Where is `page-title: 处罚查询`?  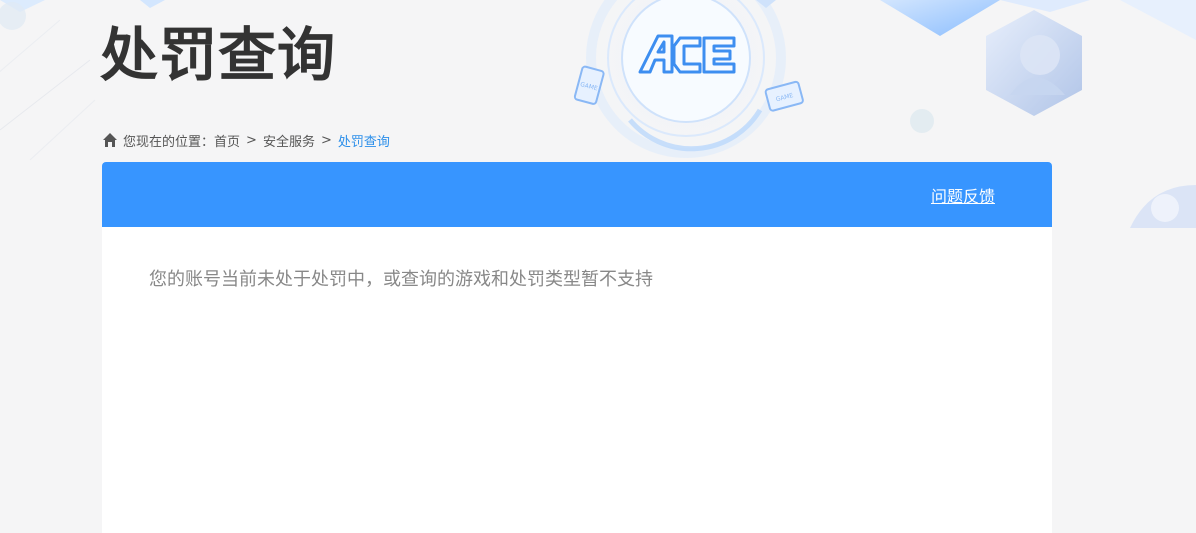
page-title: 处罚查询 is located at coordinates (218, 55).